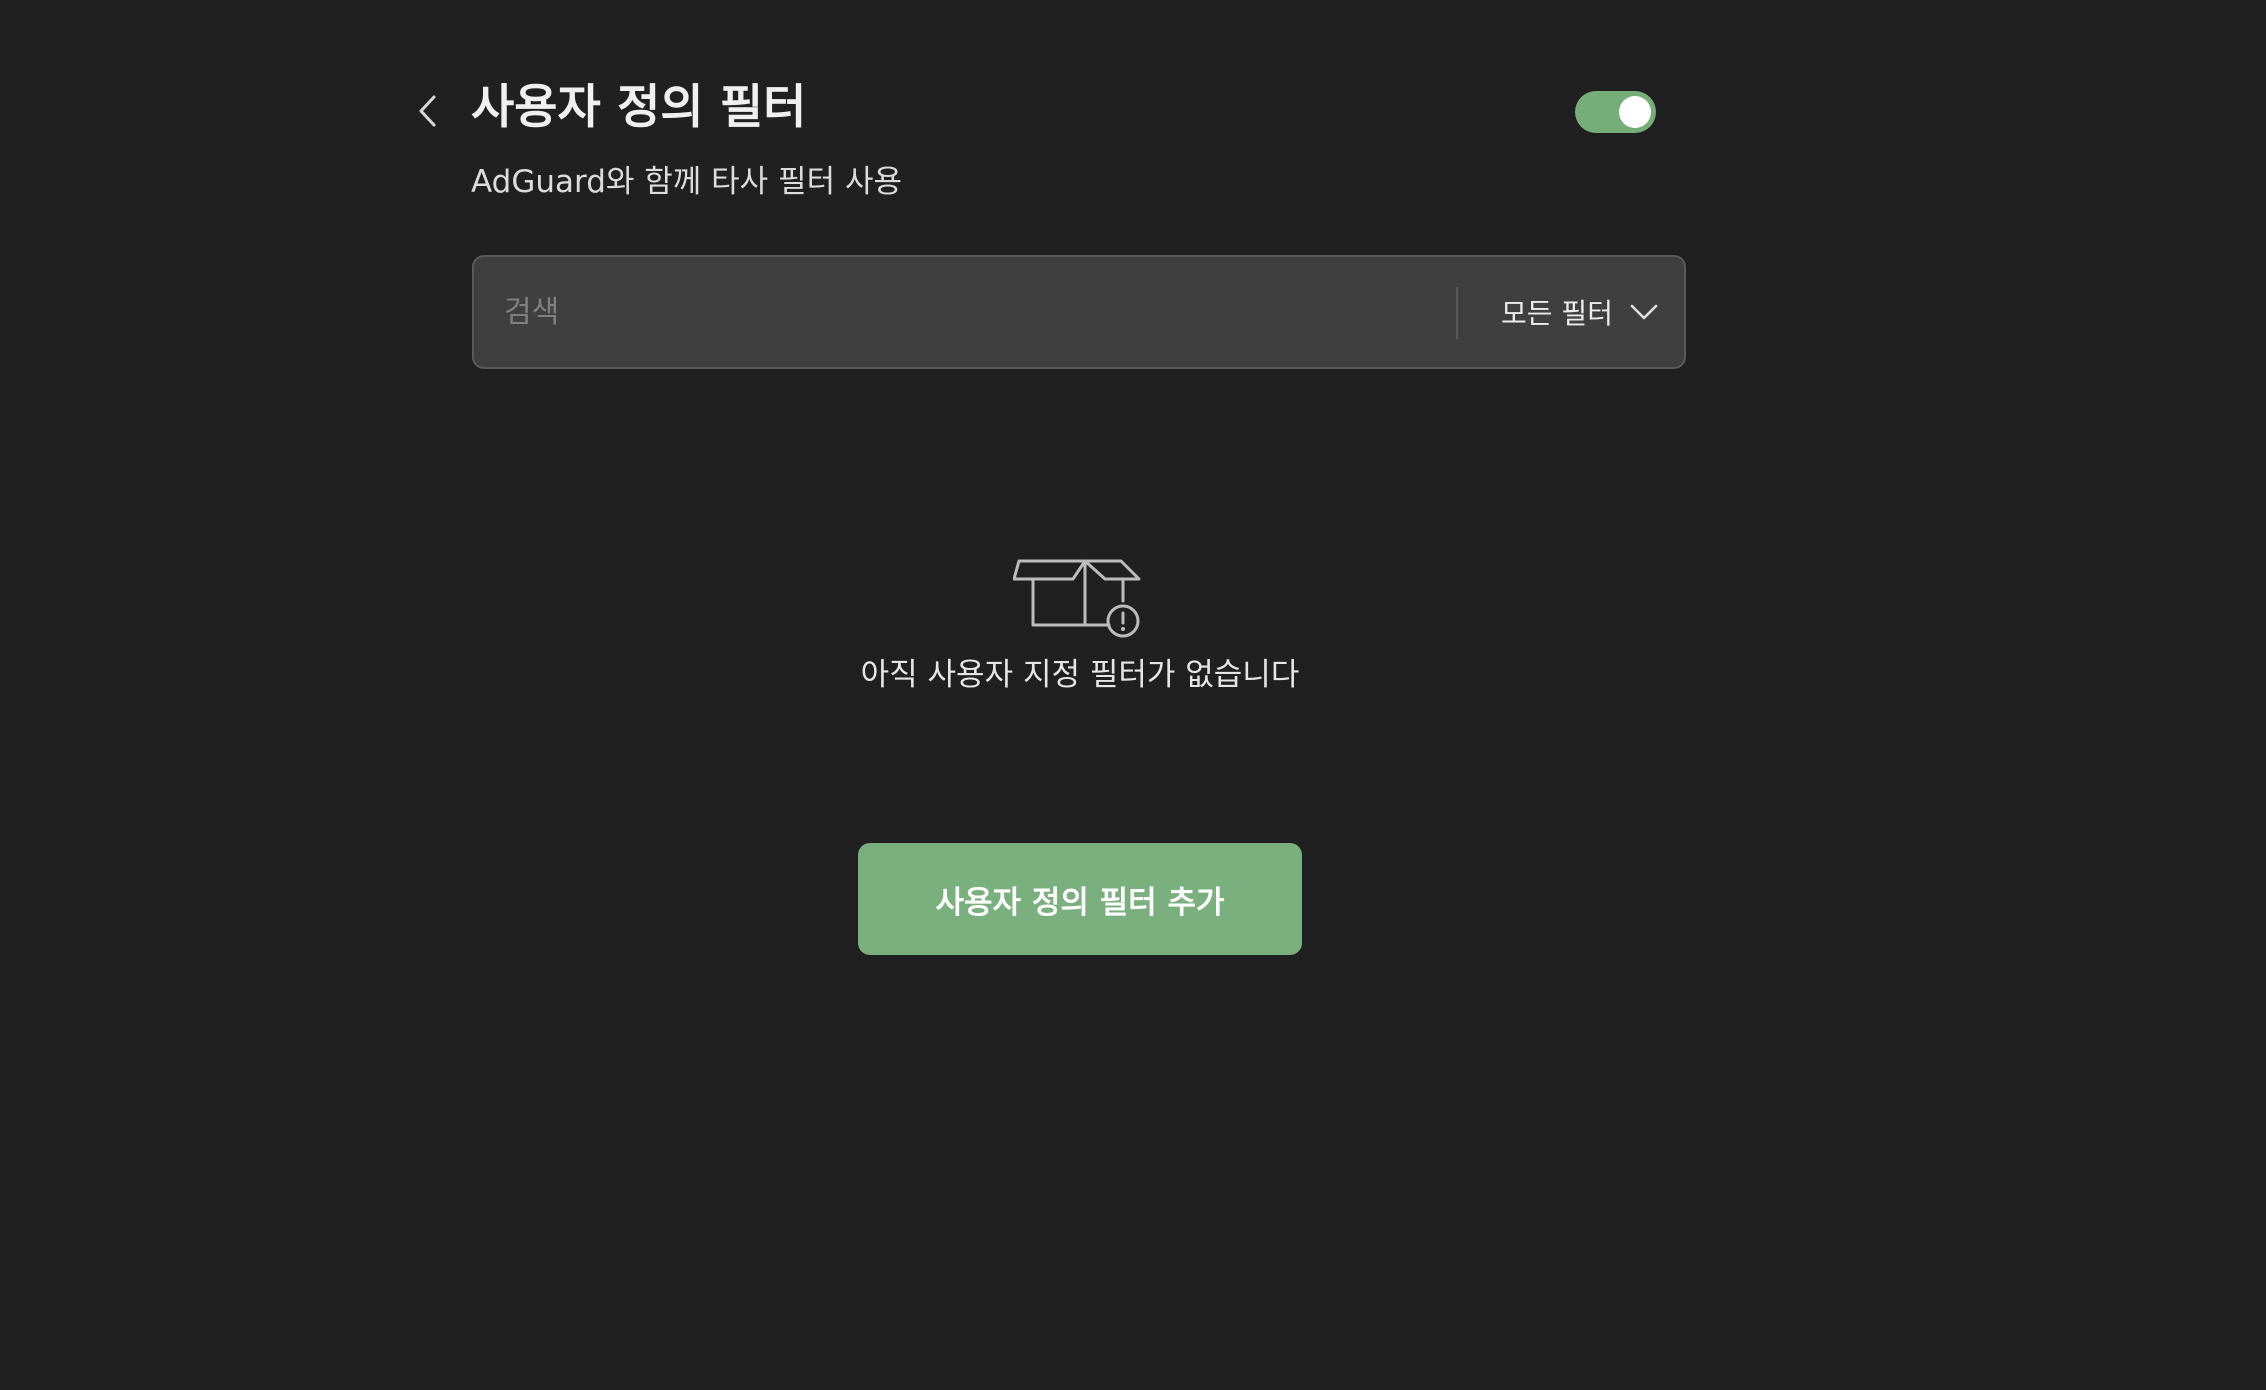 This screenshot has height=1390, width=2266. What do you see at coordinates (686, 182) in the screenshot?
I see `page-subtitle: AdGuard와 함께 타사 필터 사용` at bounding box center [686, 182].